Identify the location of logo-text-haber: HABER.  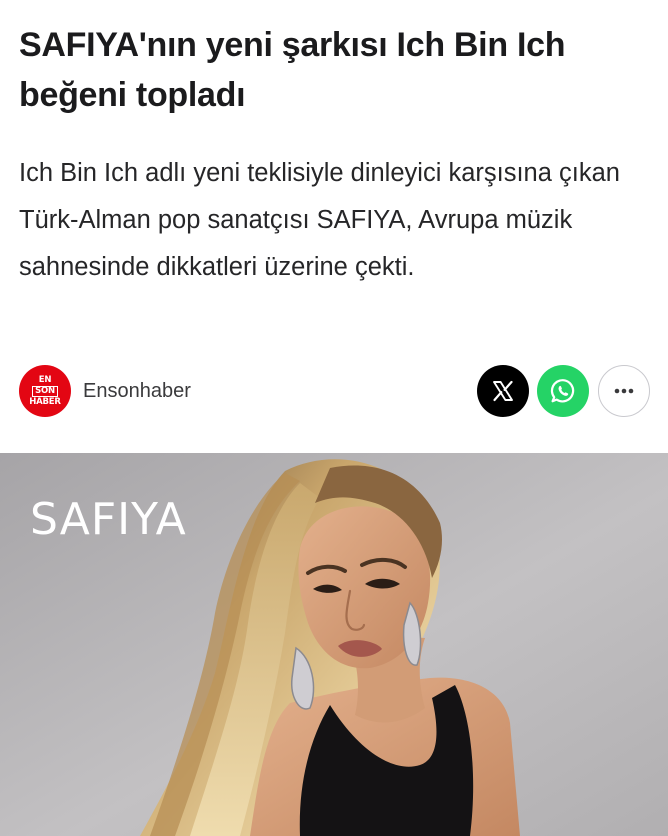
(45, 401).